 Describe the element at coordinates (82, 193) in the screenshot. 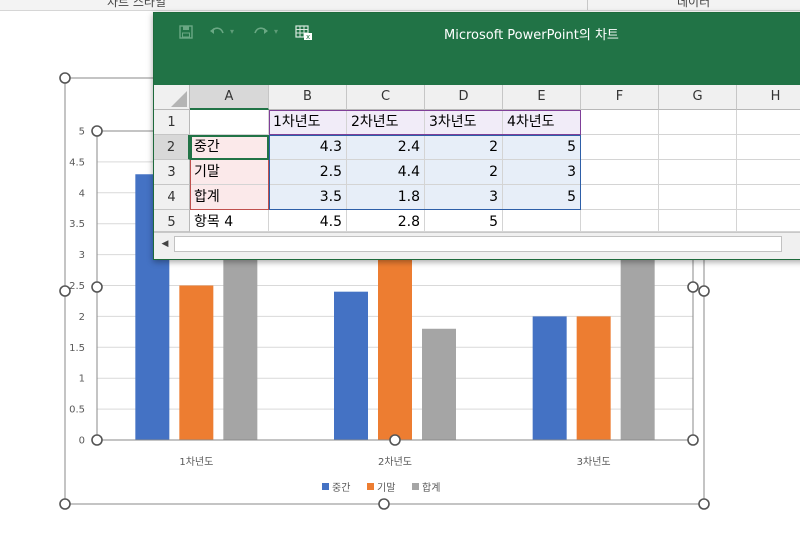

I see `y-tick-label: 4` at that location.